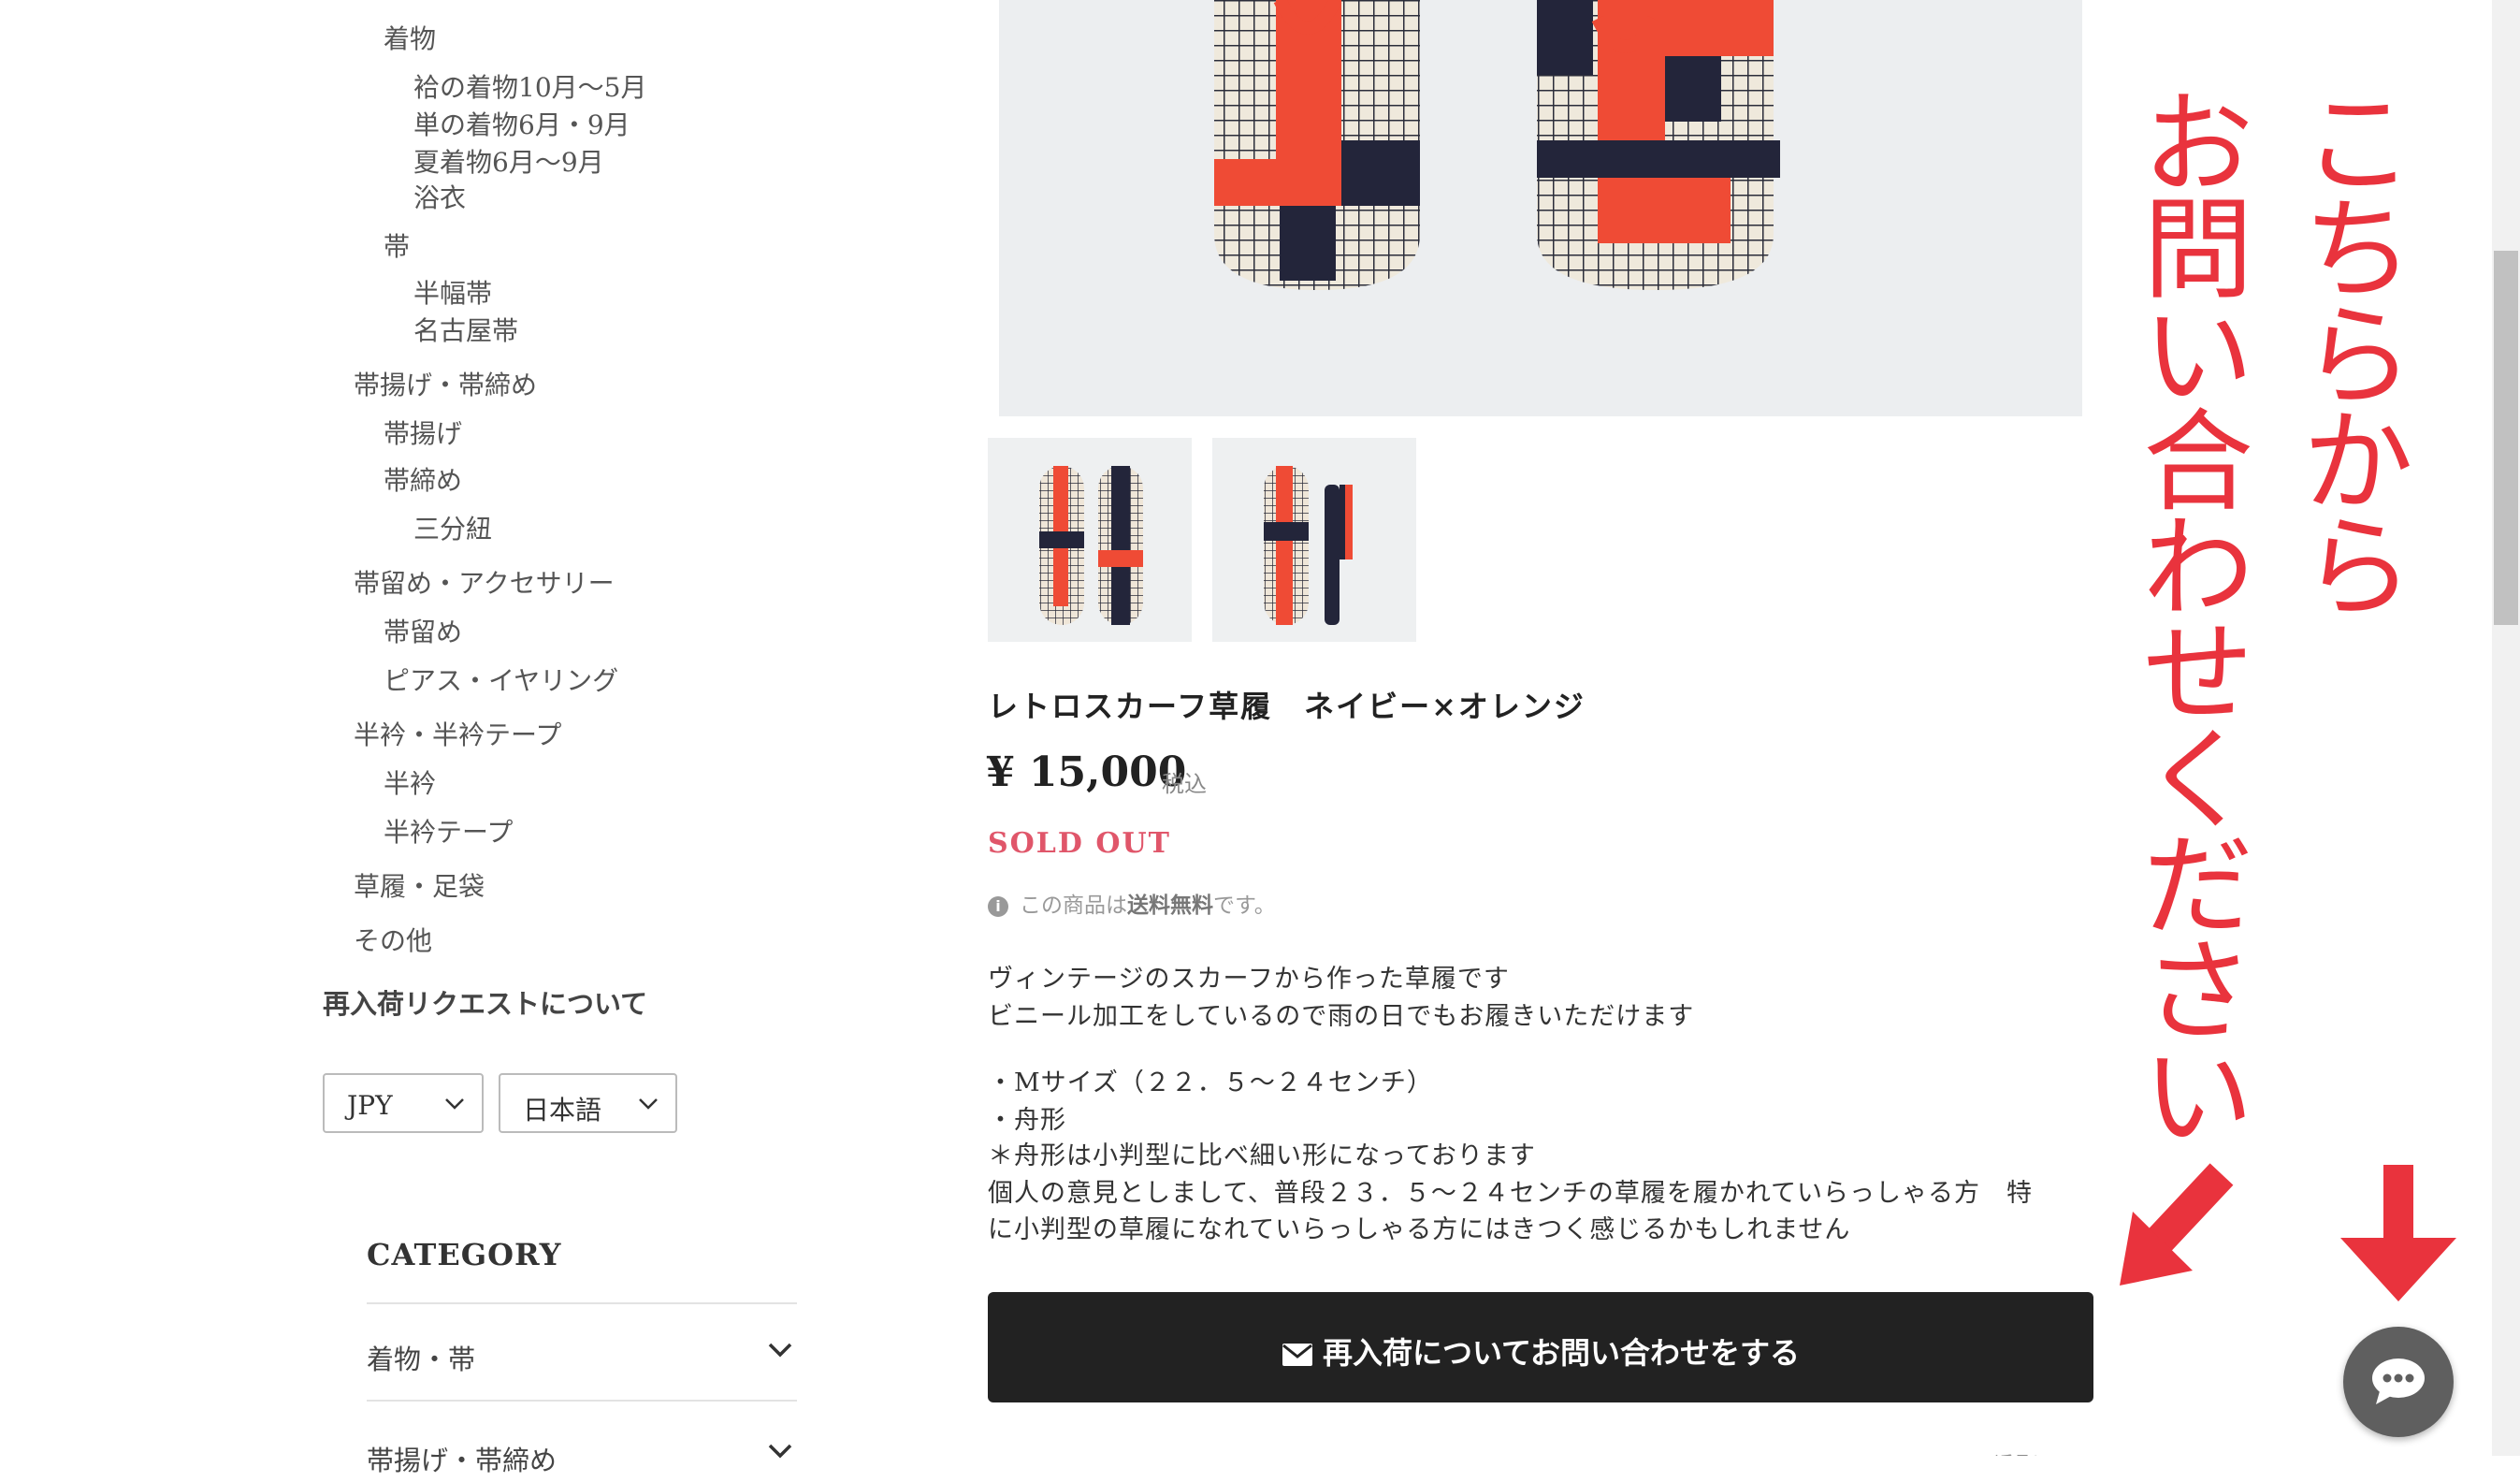  What do you see at coordinates (2050, 1452) in the screenshot?
I see `returns-link: 返品について` at bounding box center [2050, 1452].